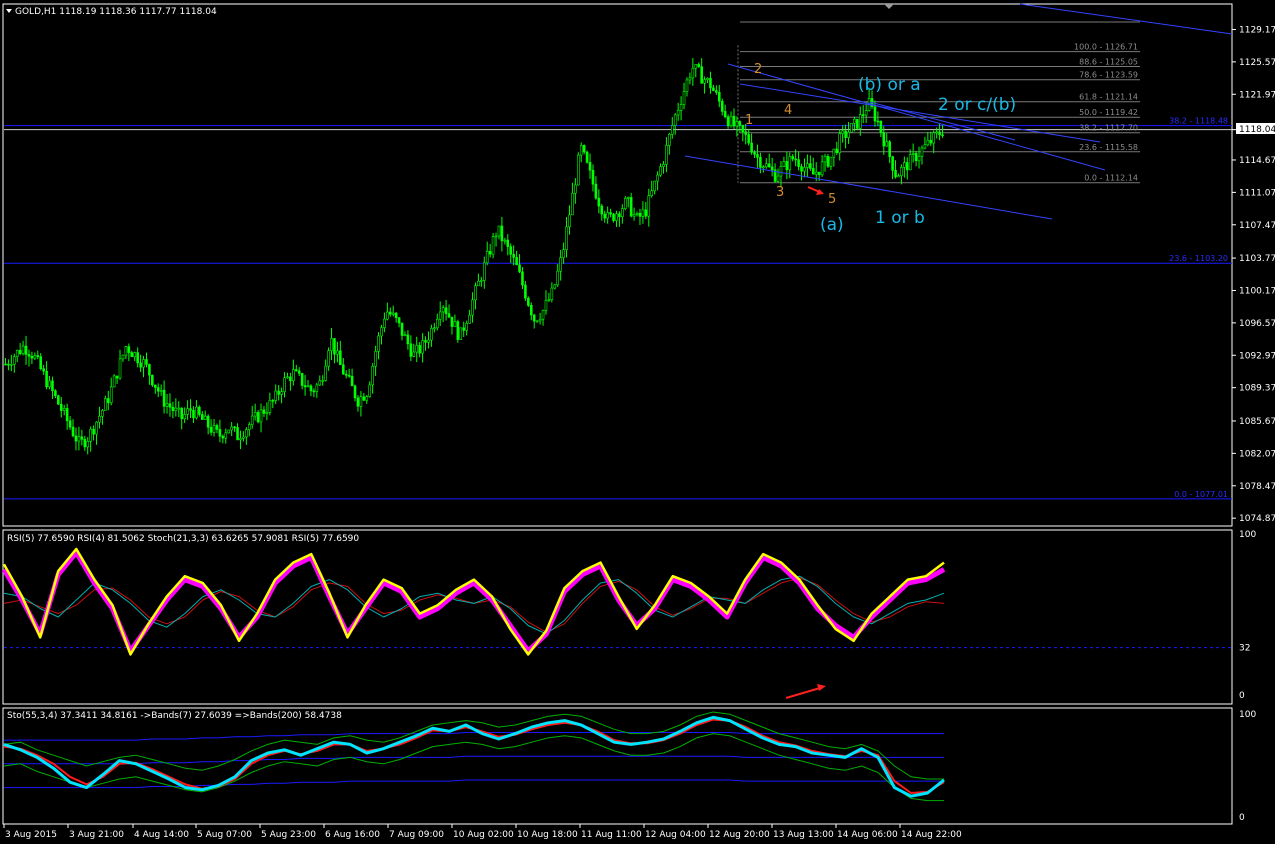 This screenshot has width=1275, height=844. What do you see at coordinates (1108, 62) in the screenshot?
I see `fib-level-label: 88.6 - 1125.05` at bounding box center [1108, 62].